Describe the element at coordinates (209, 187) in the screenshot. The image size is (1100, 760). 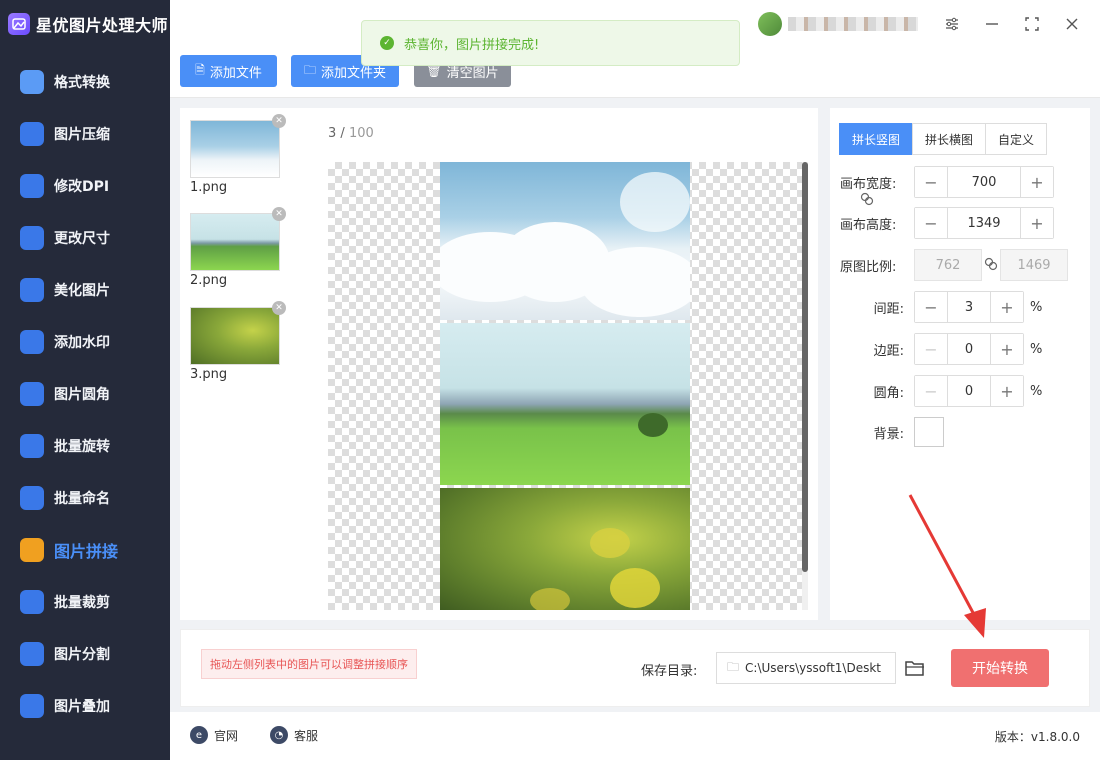
I see `file-name: 1.png` at that location.